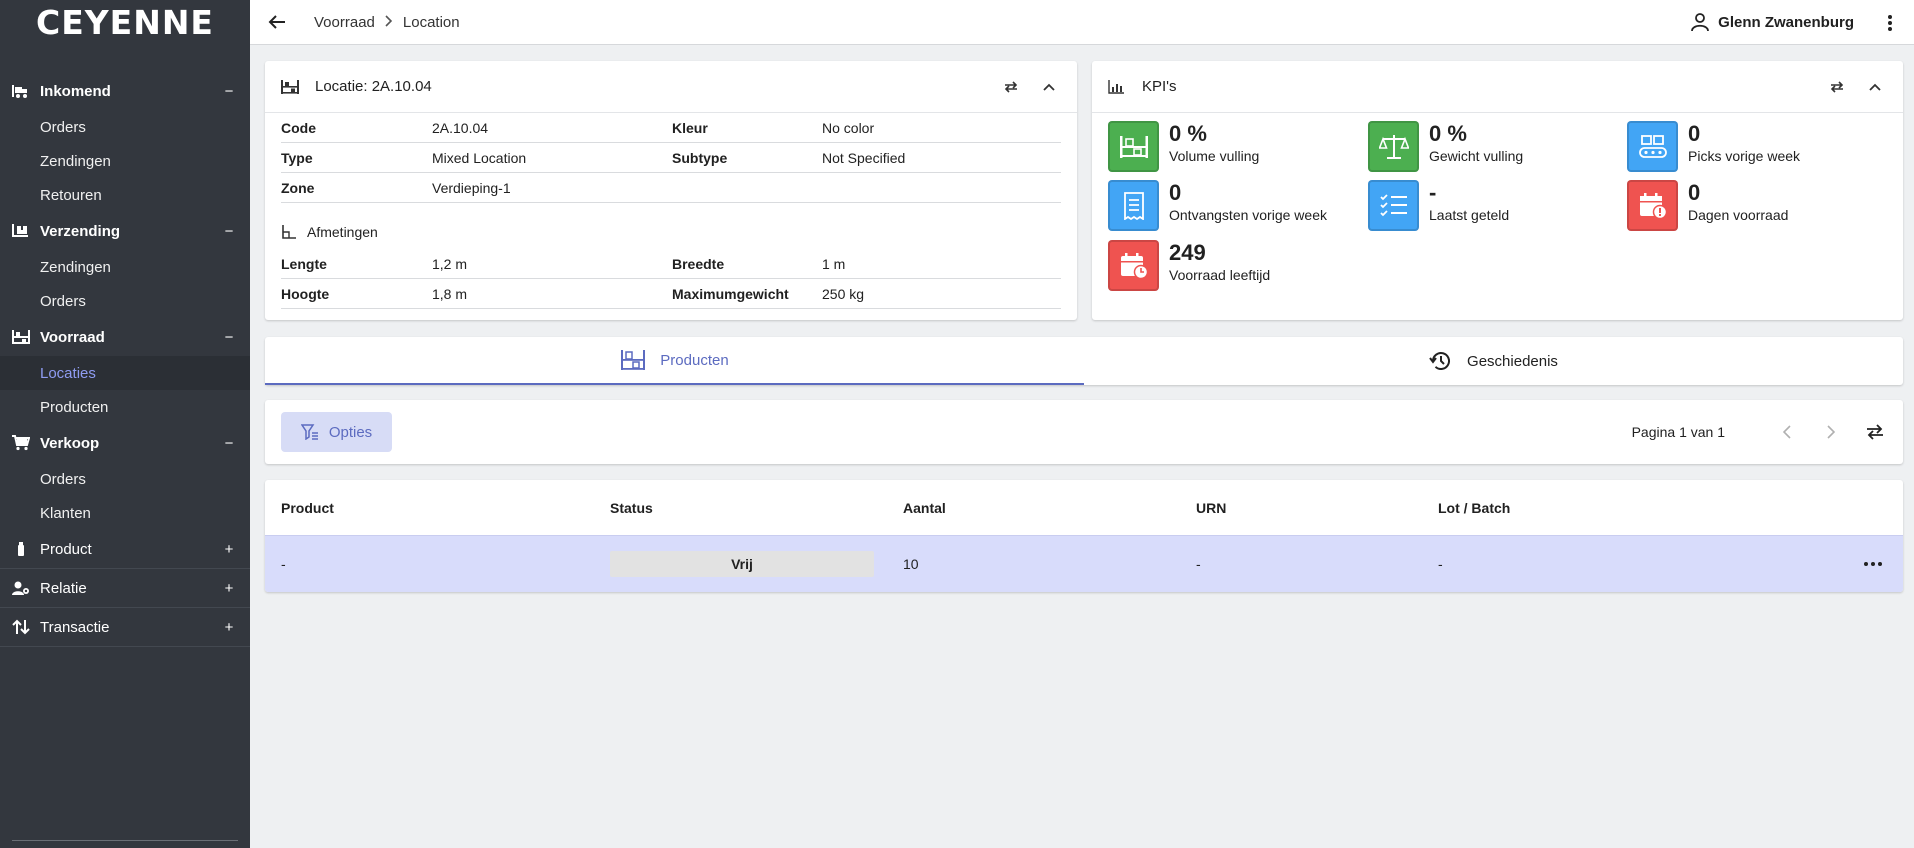  What do you see at coordinates (1678, 432) in the screenshot?
I see `pagination-text: Pagina 1 van 1` at bounding box center [1678, 432].